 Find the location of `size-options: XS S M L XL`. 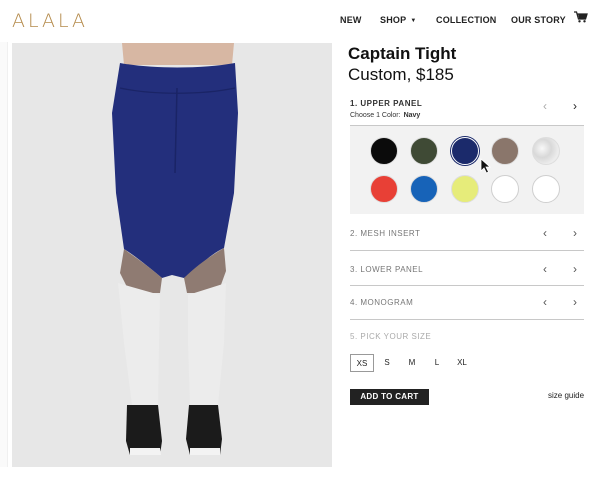

size-options: XS S M L XL is located at coordinates (412, 363).